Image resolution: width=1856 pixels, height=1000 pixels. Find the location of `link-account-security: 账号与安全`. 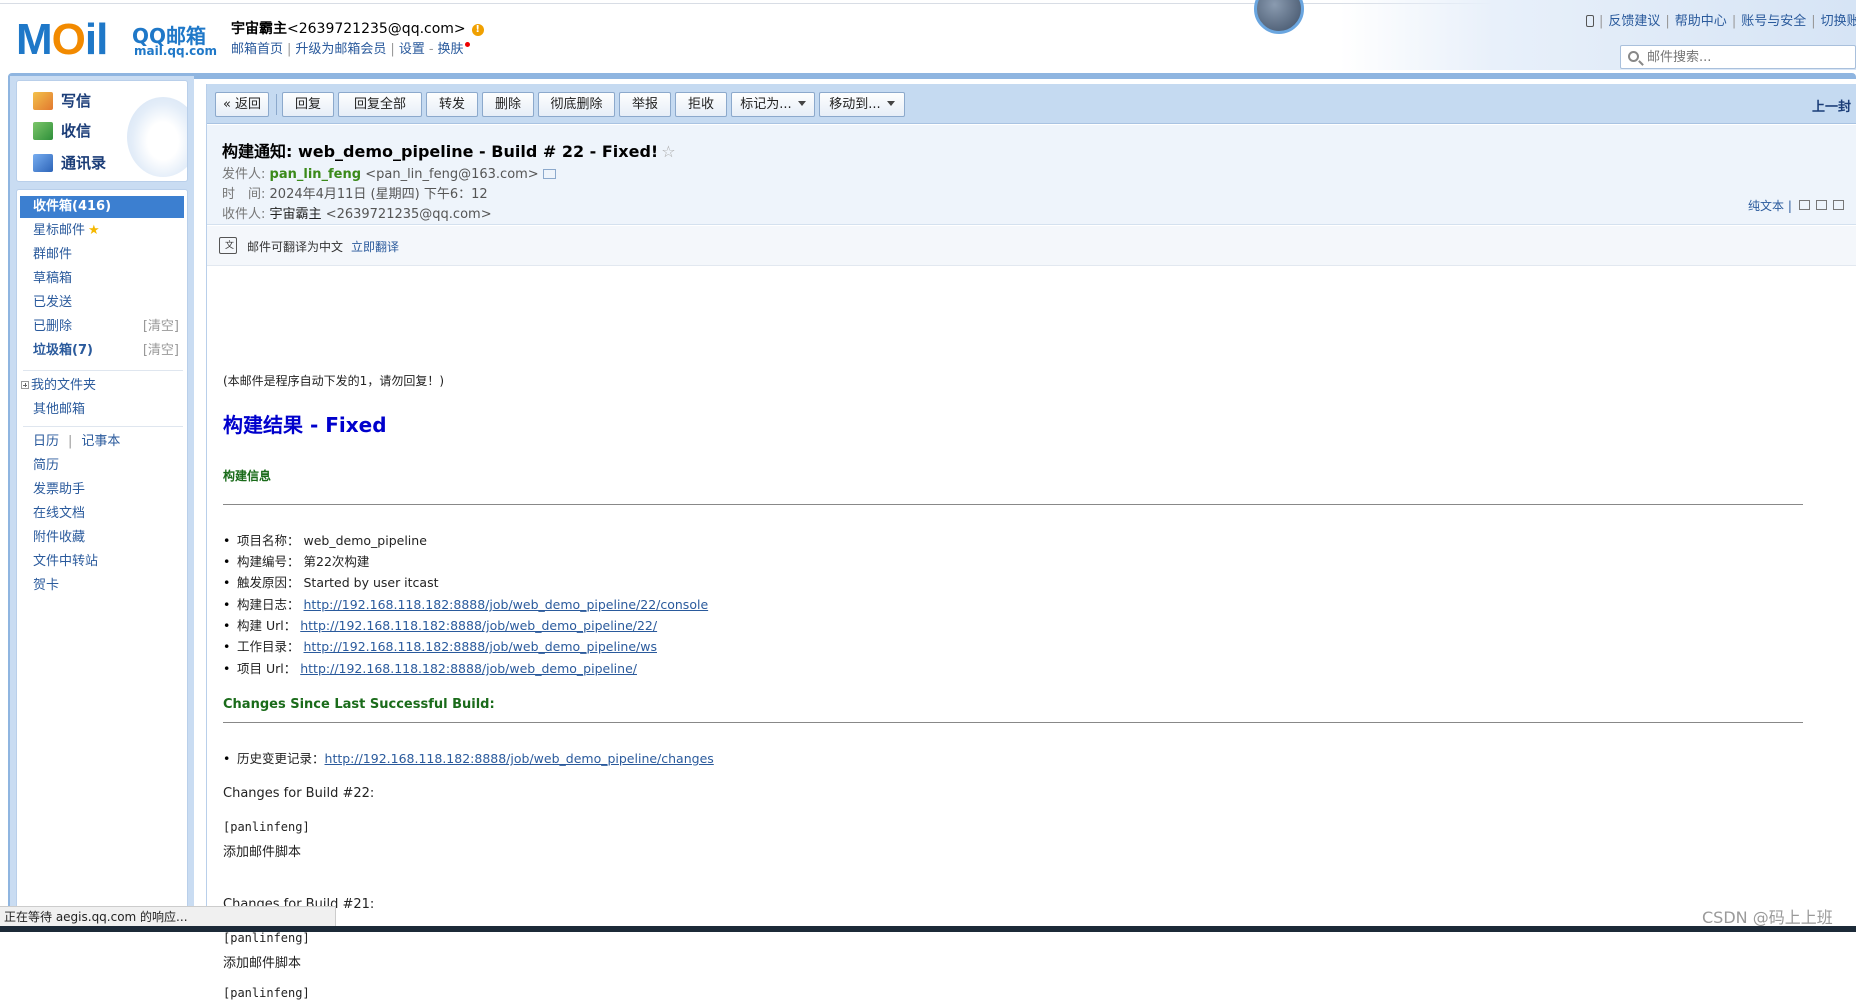

link-account-security: 账号与安全 is located at coordinates (1773, 21).